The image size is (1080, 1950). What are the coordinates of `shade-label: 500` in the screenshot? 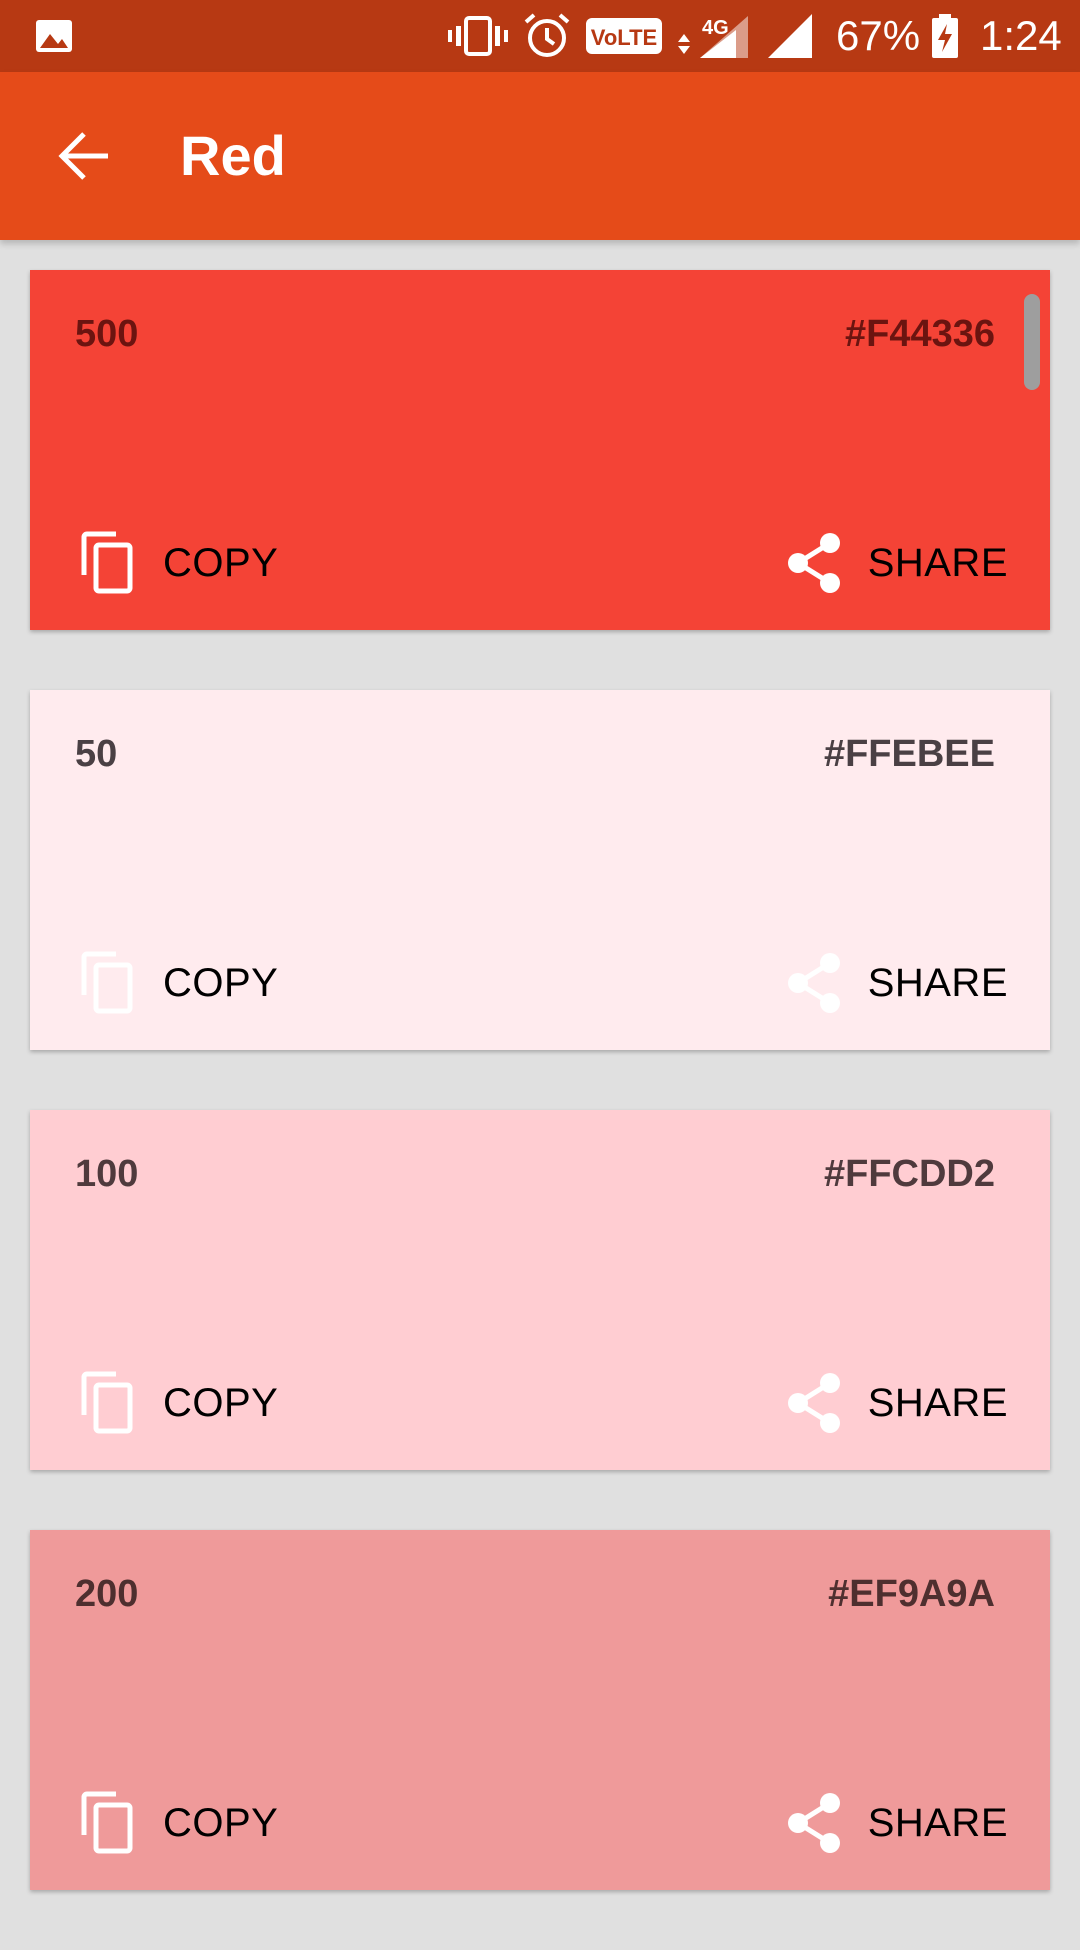 It's located at (107, 334).